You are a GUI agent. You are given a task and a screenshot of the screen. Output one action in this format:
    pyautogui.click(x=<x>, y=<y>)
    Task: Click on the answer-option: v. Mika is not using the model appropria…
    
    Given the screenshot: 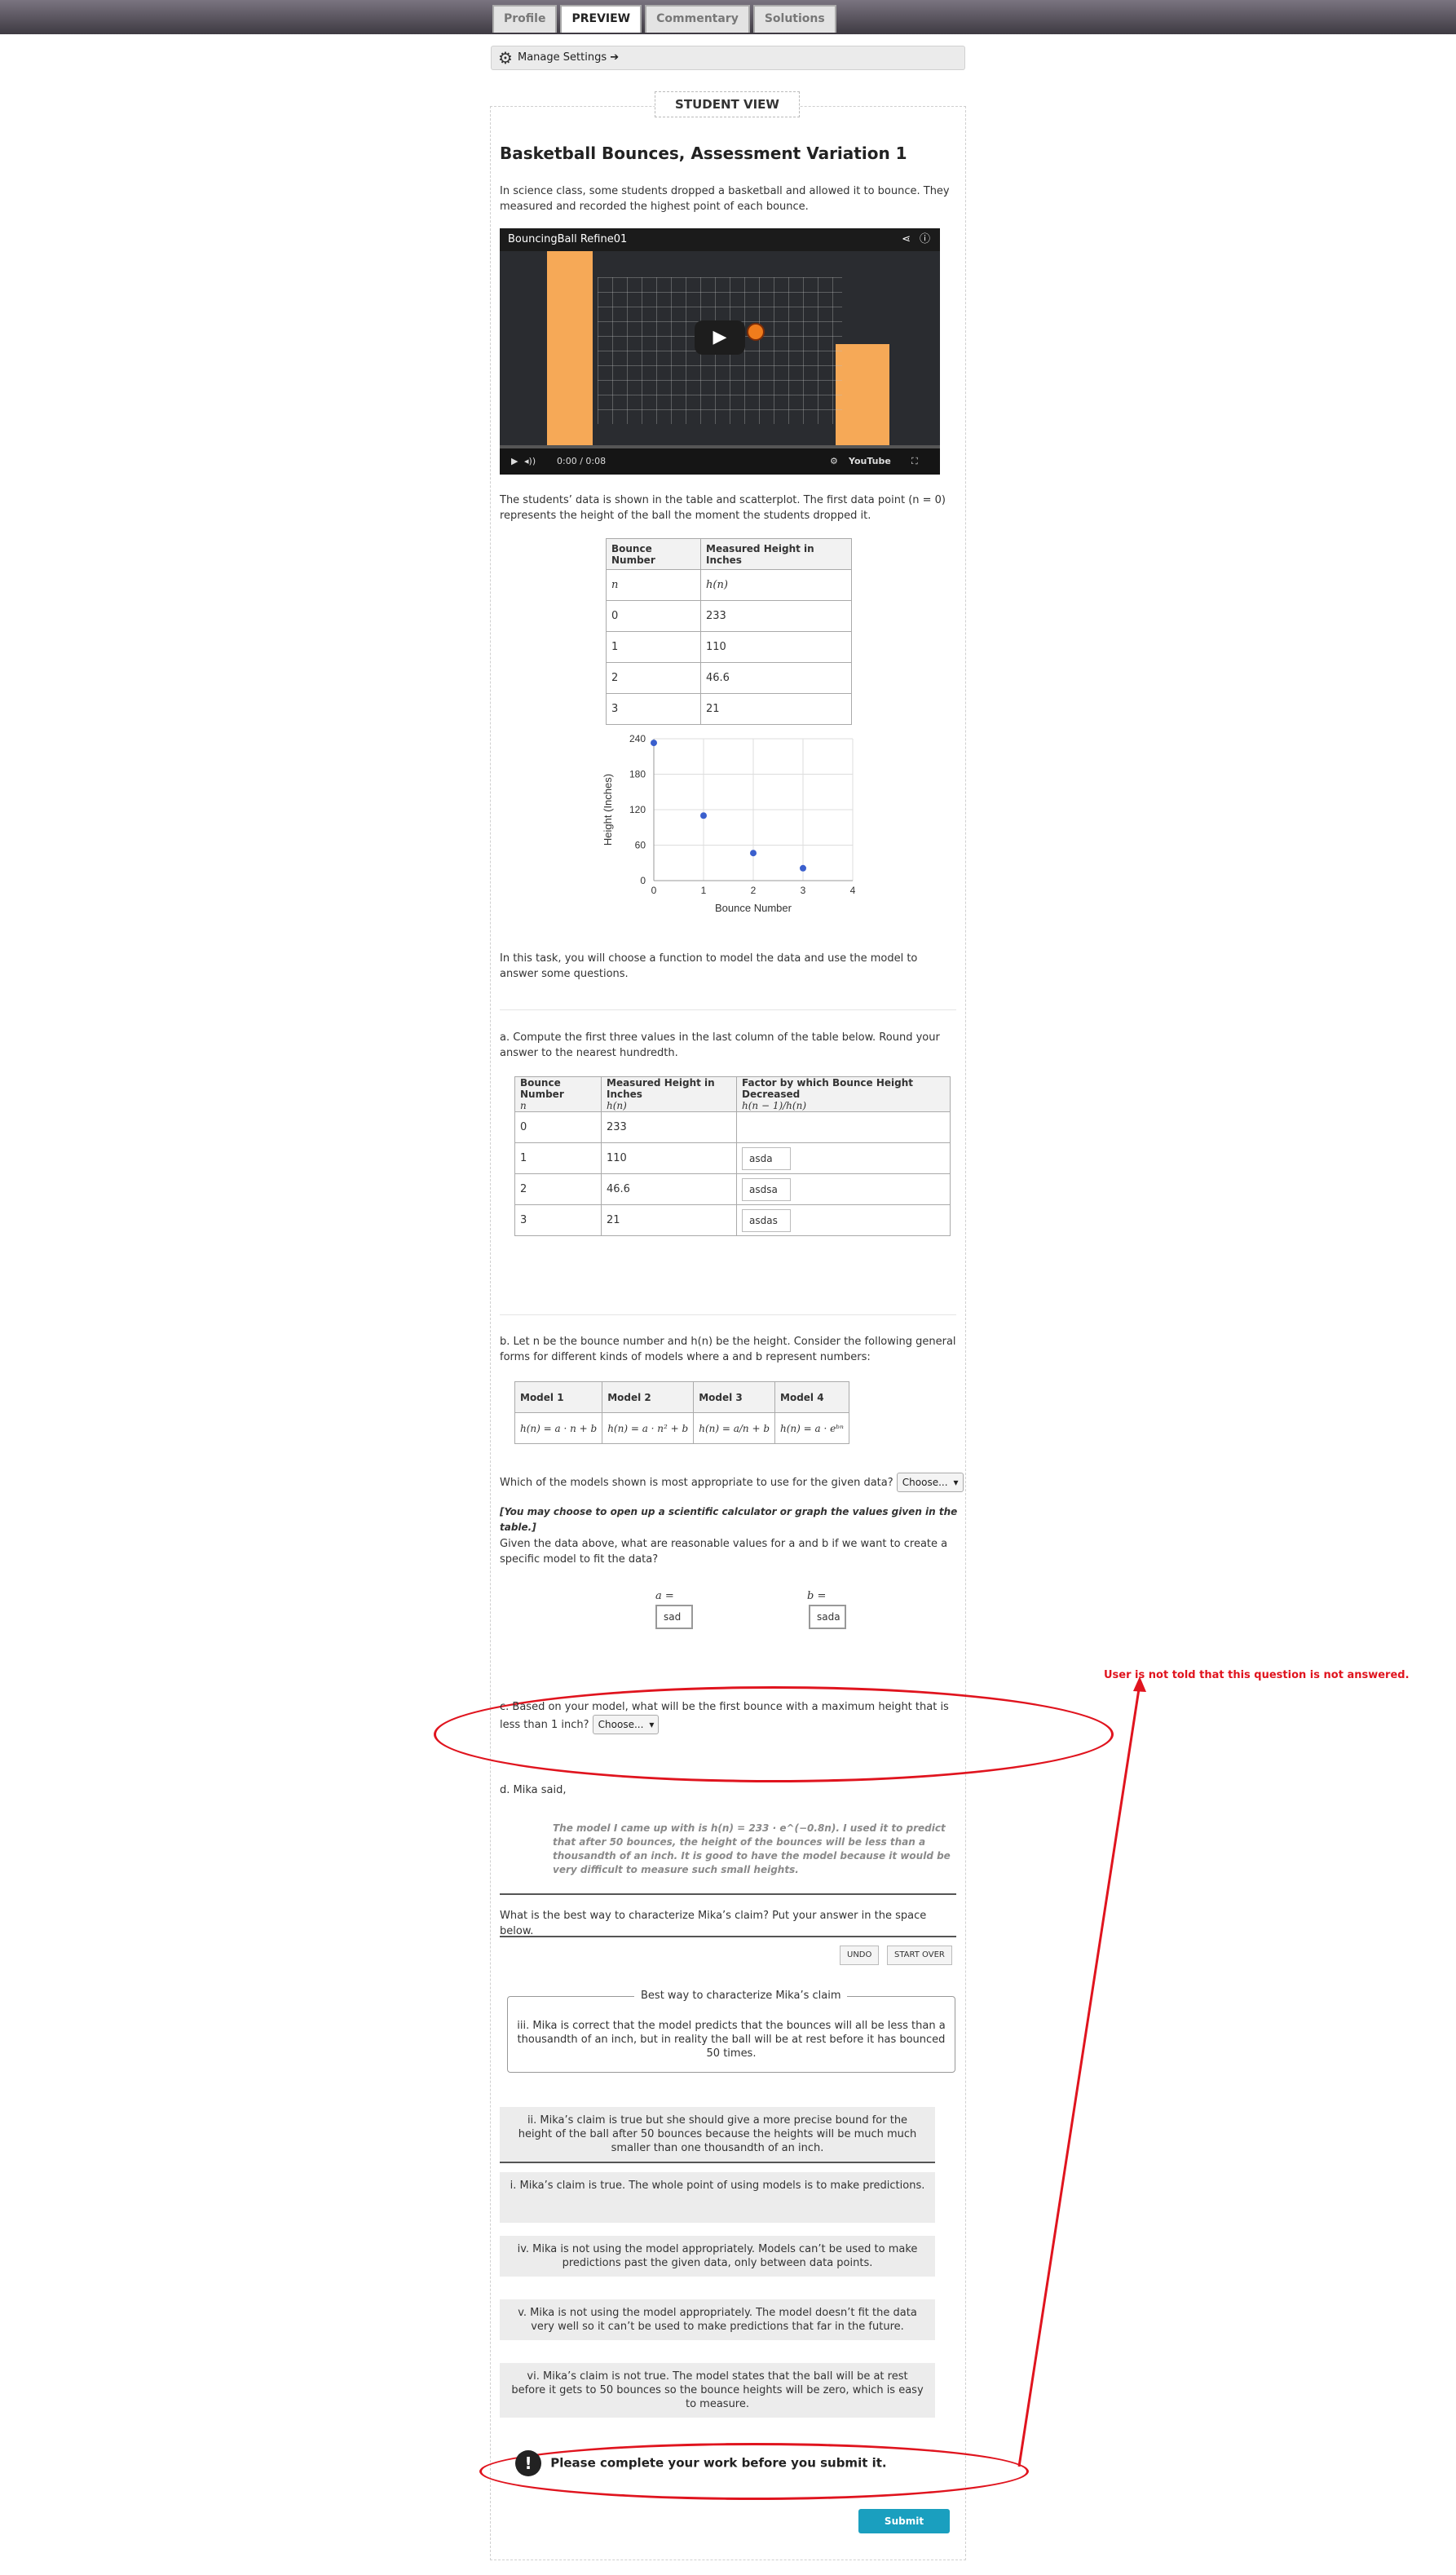 What is the action you would take?
    pyautogui.click(x=718, y=2319)
    